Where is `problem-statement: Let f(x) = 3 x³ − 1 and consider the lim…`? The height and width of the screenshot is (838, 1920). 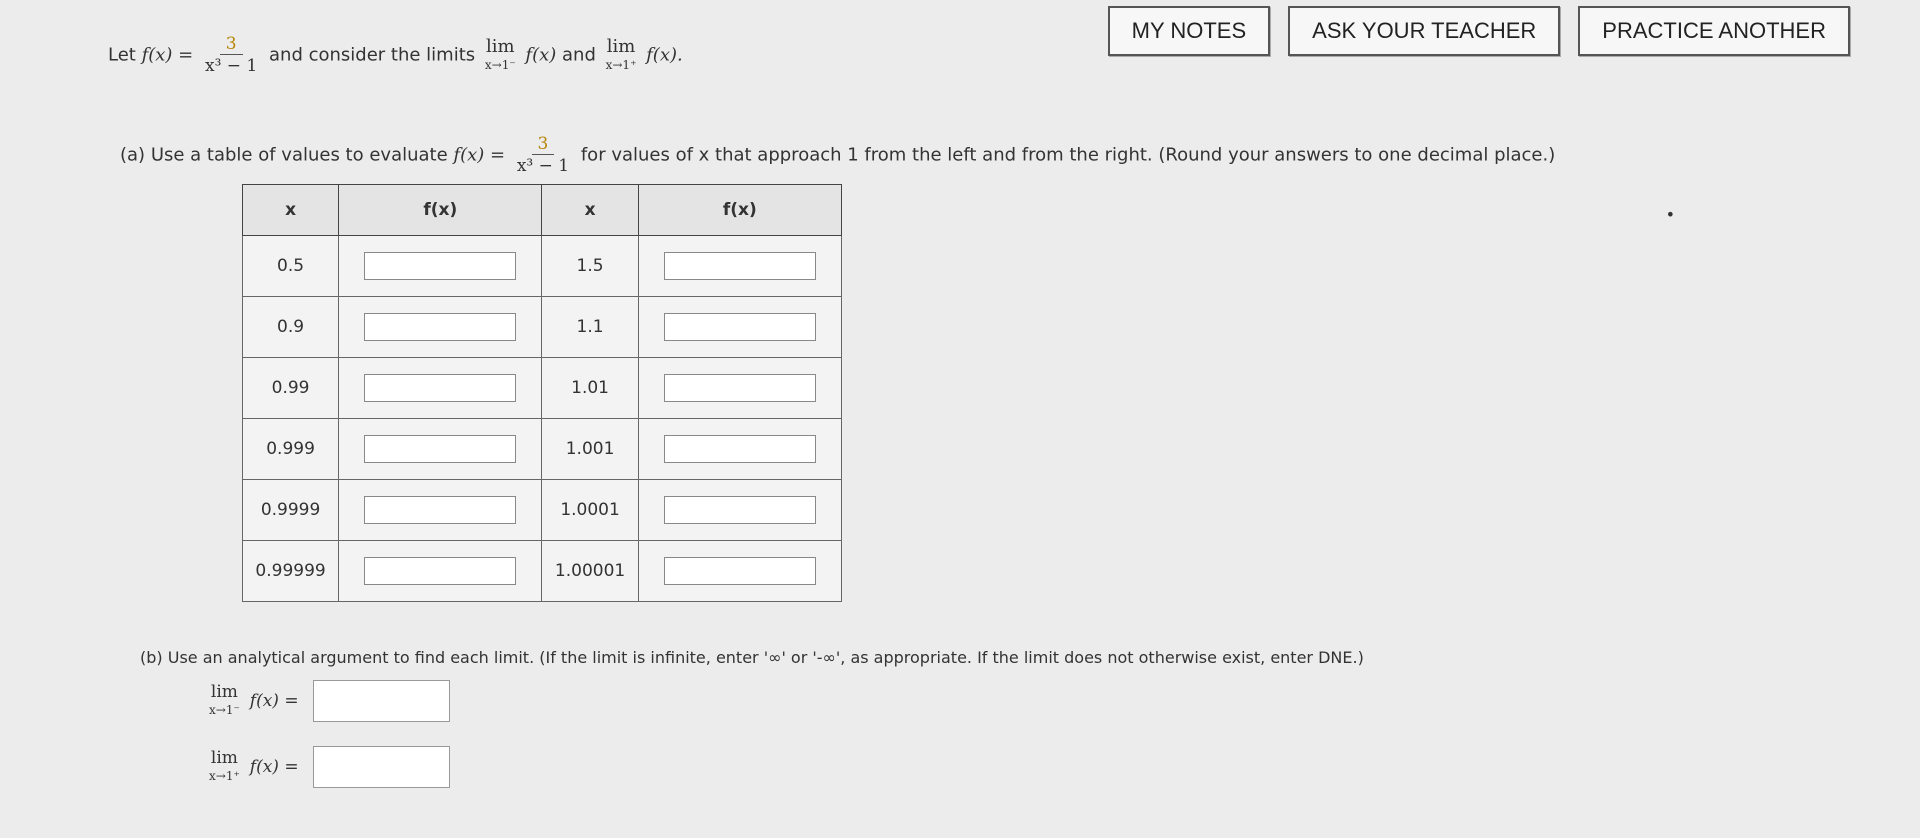 problem-statement: Let f(x) = 3 x³ − 1 and consider the lim… is located at coordinates (395, 55).